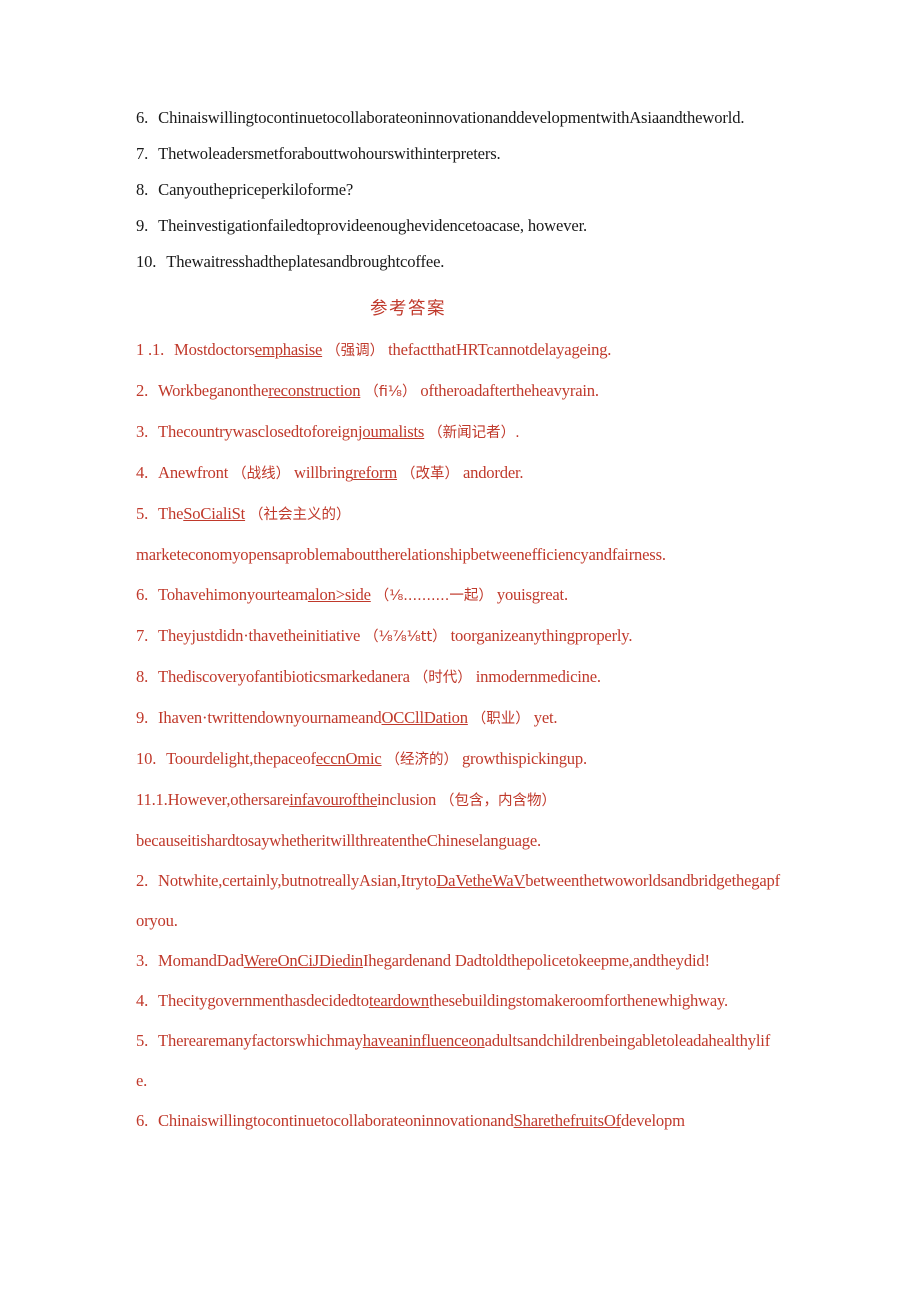  I want to click on question-number: 7., so click(142, 153).